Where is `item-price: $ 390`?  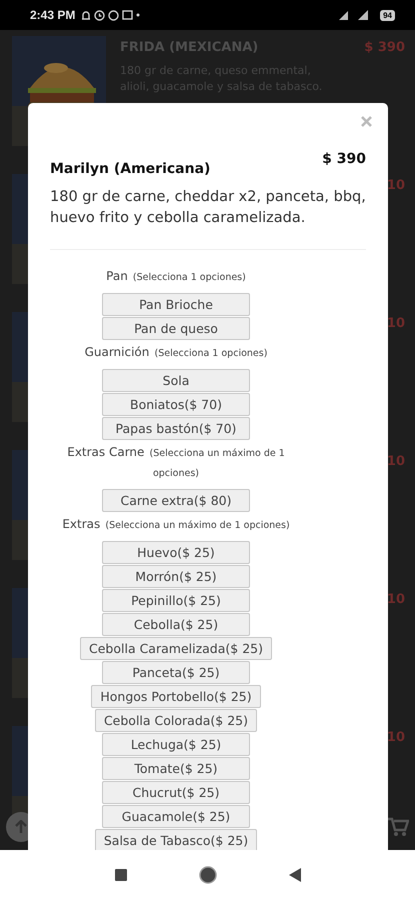 item-price: $ 390 is located at coordinates (384, 47).